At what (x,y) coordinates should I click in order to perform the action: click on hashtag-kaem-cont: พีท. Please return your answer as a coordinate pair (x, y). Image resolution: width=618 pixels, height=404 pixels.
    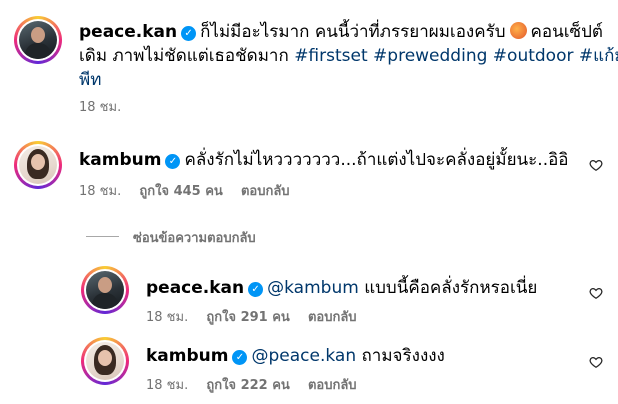
    Looking at the image, I should click on (90, 80).